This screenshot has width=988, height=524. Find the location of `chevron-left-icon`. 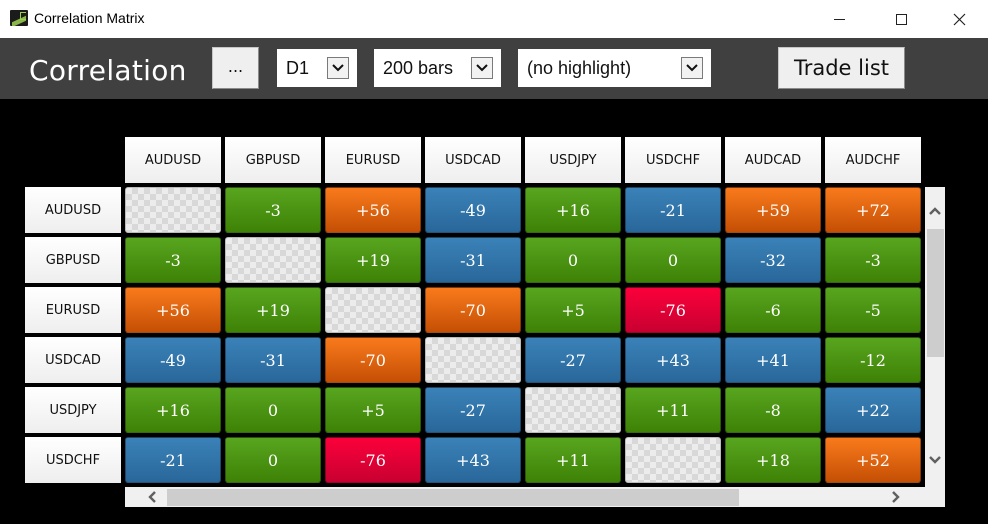

chevron-left-icon is located at coordinates (152, 497).